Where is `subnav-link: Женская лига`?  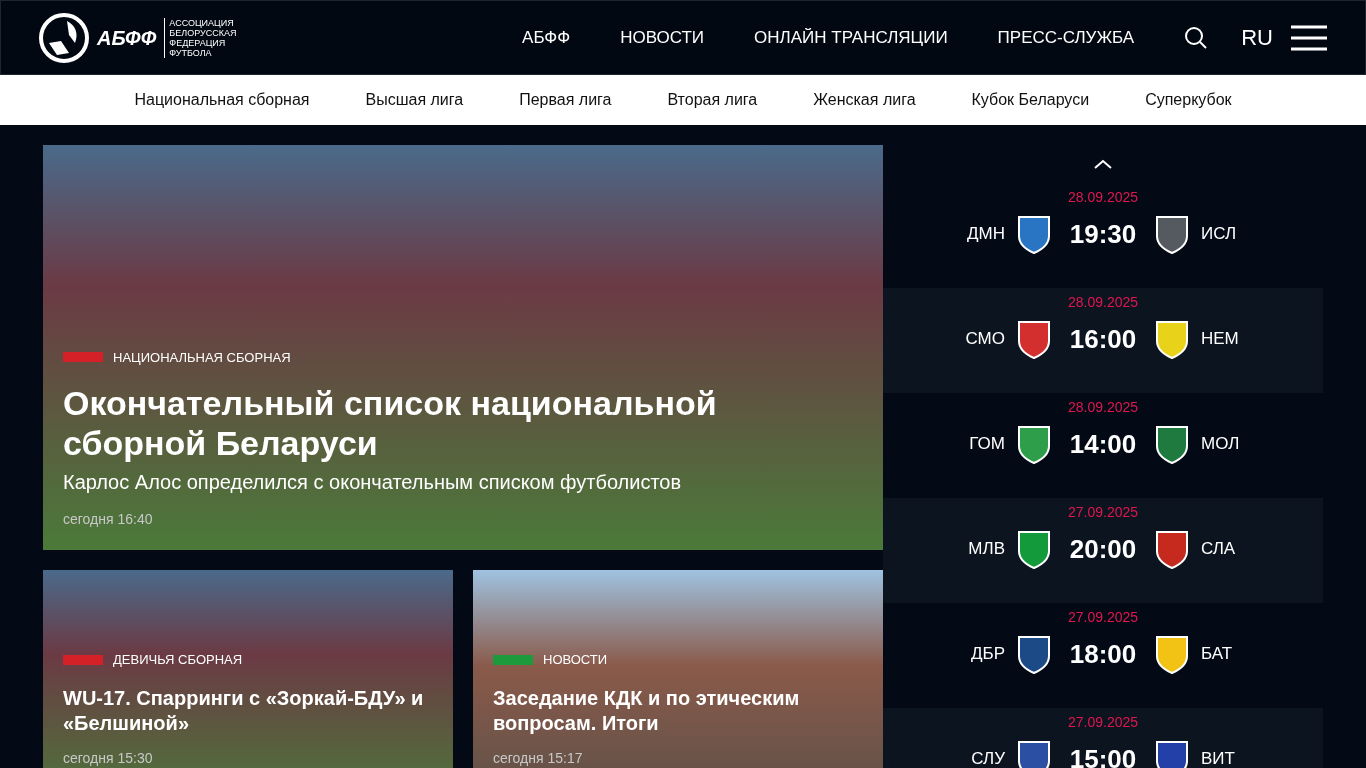
subnav-link: Женская лига is located at coordinates (864, 100).